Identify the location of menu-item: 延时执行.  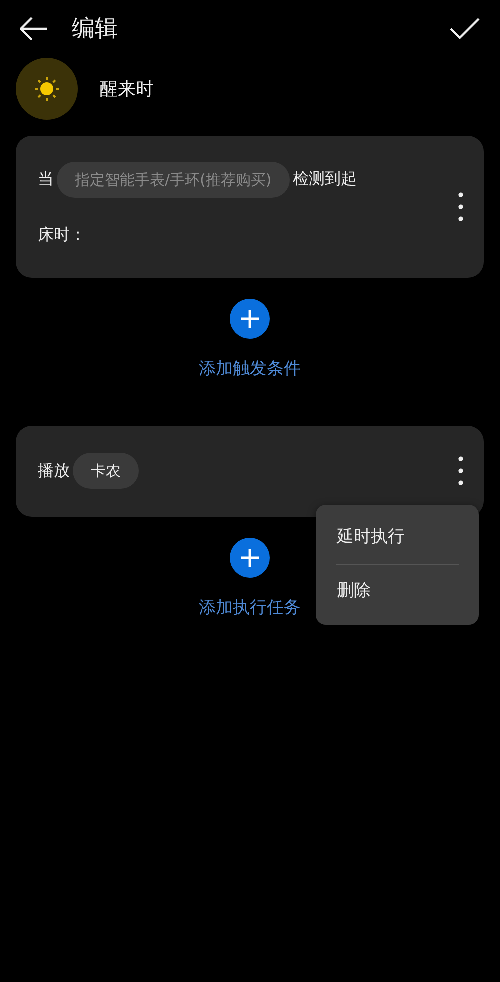
(397, 537).